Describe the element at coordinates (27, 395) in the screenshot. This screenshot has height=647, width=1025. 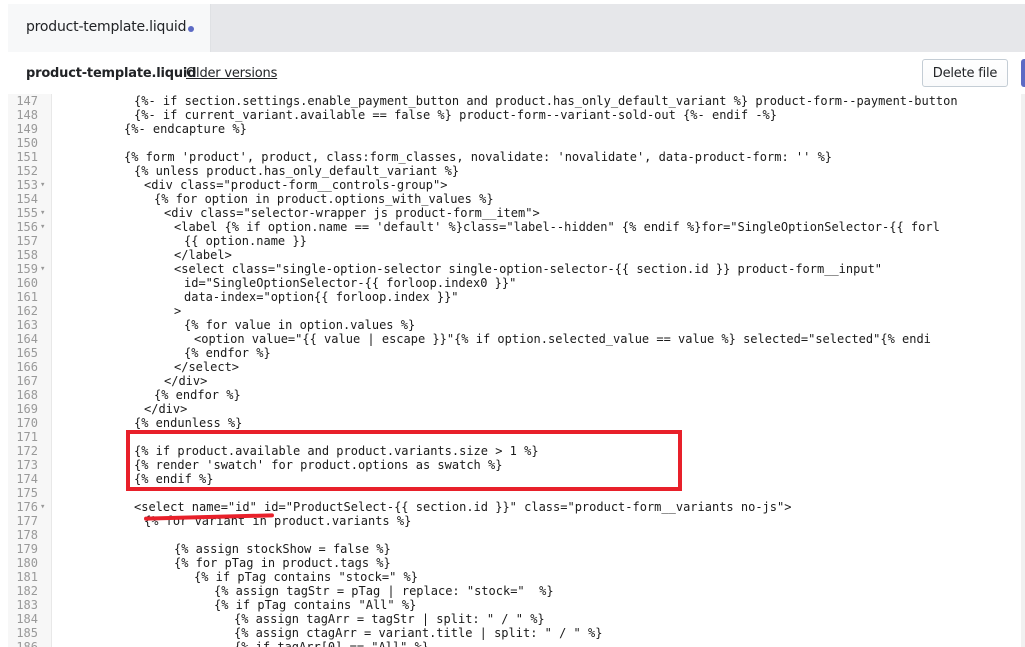
I see `line-number: 168` at that location.